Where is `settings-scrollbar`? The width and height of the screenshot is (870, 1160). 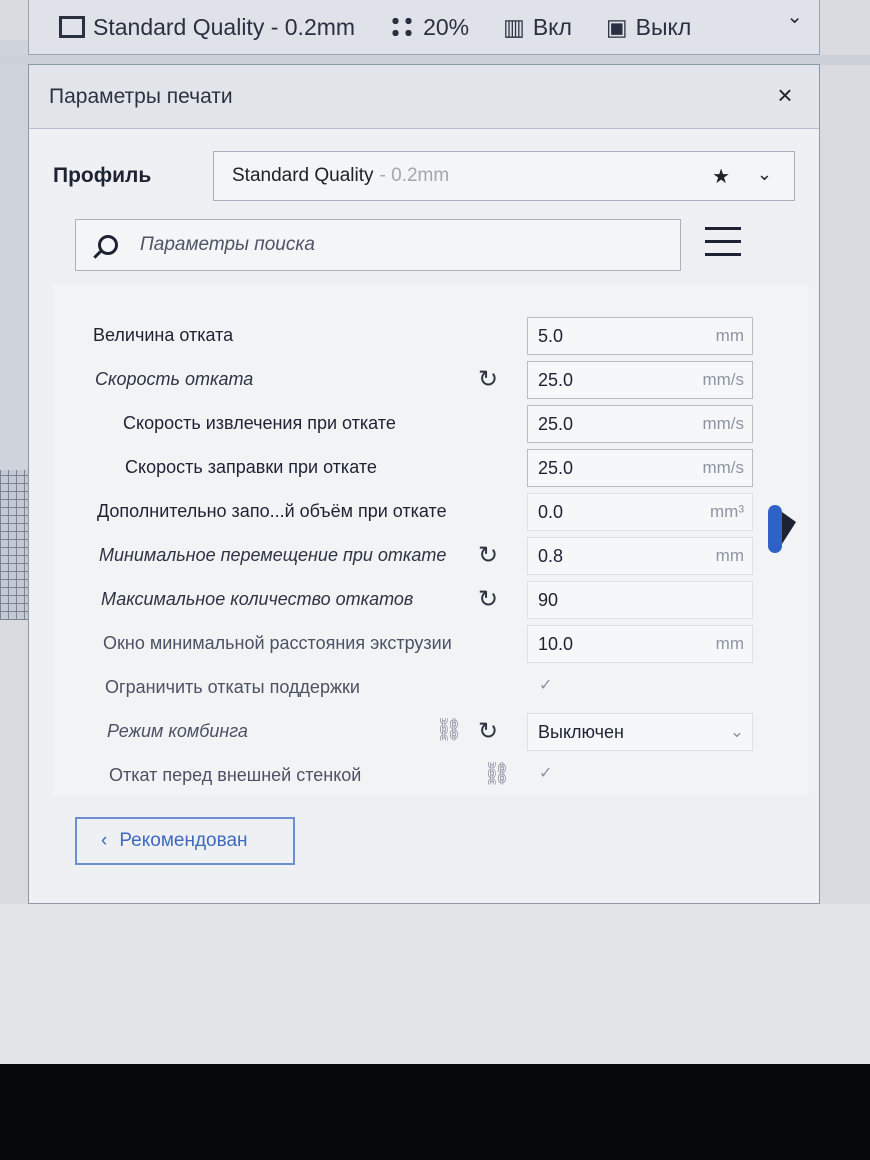 settings-scrollbar is located at coordinates (775, 529).